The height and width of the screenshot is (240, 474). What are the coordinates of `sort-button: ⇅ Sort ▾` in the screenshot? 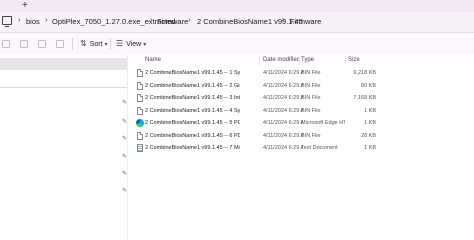 It's located at (94, 43).